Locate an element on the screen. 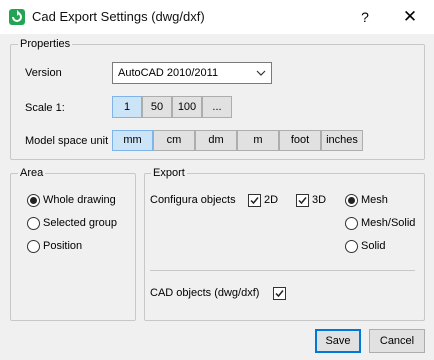  unit-mm-button: mm is located at coordinates (132, 140).